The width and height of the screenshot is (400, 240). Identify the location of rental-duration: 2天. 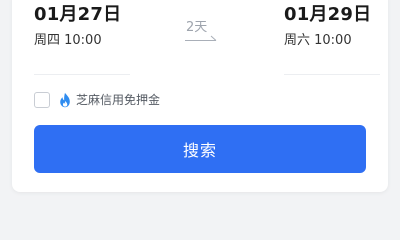
(206, 35).